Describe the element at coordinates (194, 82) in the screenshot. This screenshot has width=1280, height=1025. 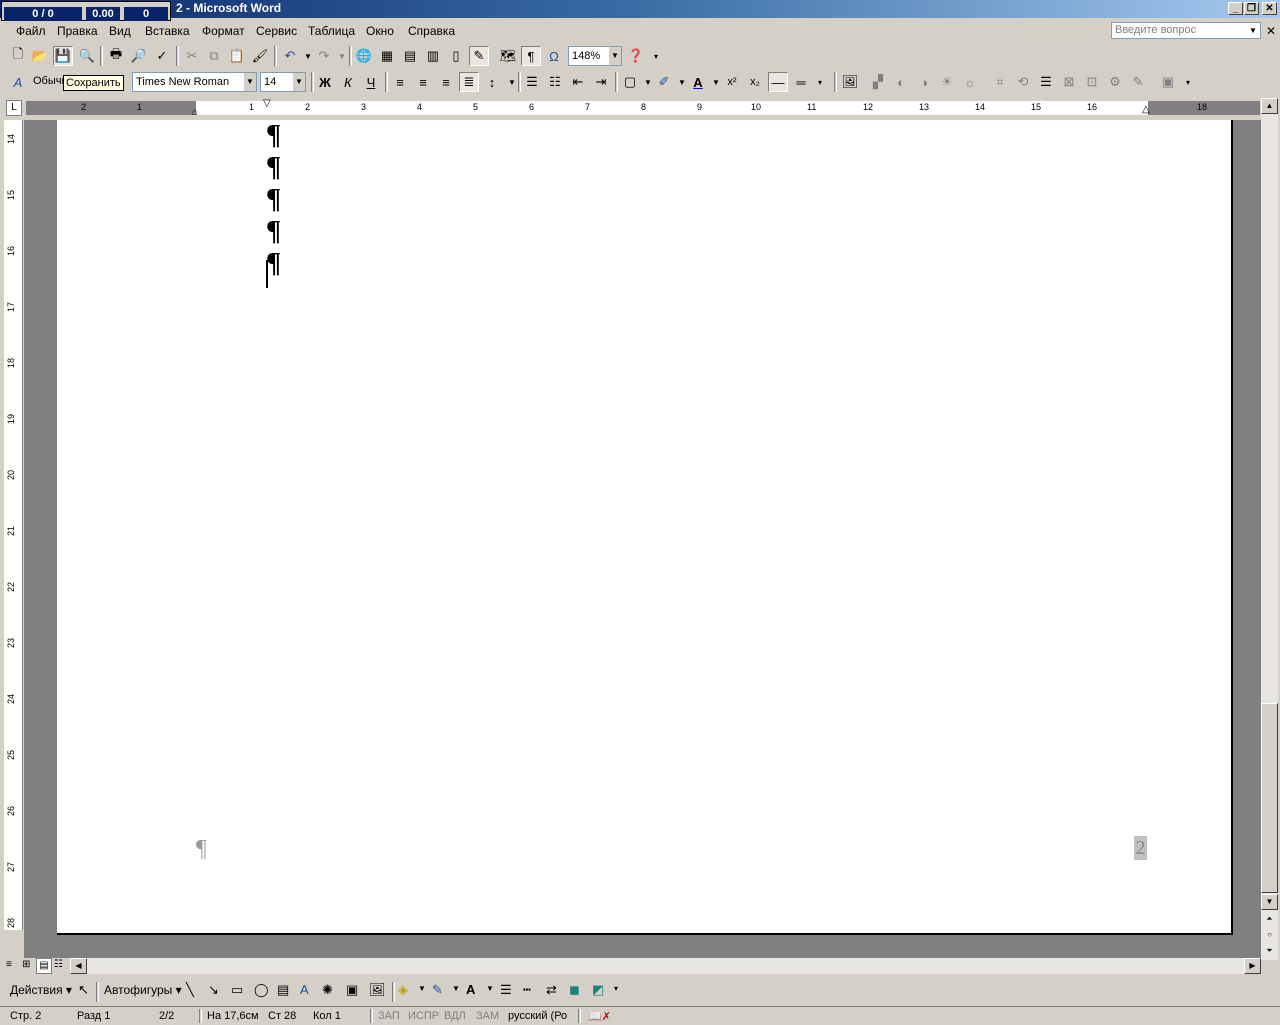
I see `font-select: Times New Roman ▼` at that location.